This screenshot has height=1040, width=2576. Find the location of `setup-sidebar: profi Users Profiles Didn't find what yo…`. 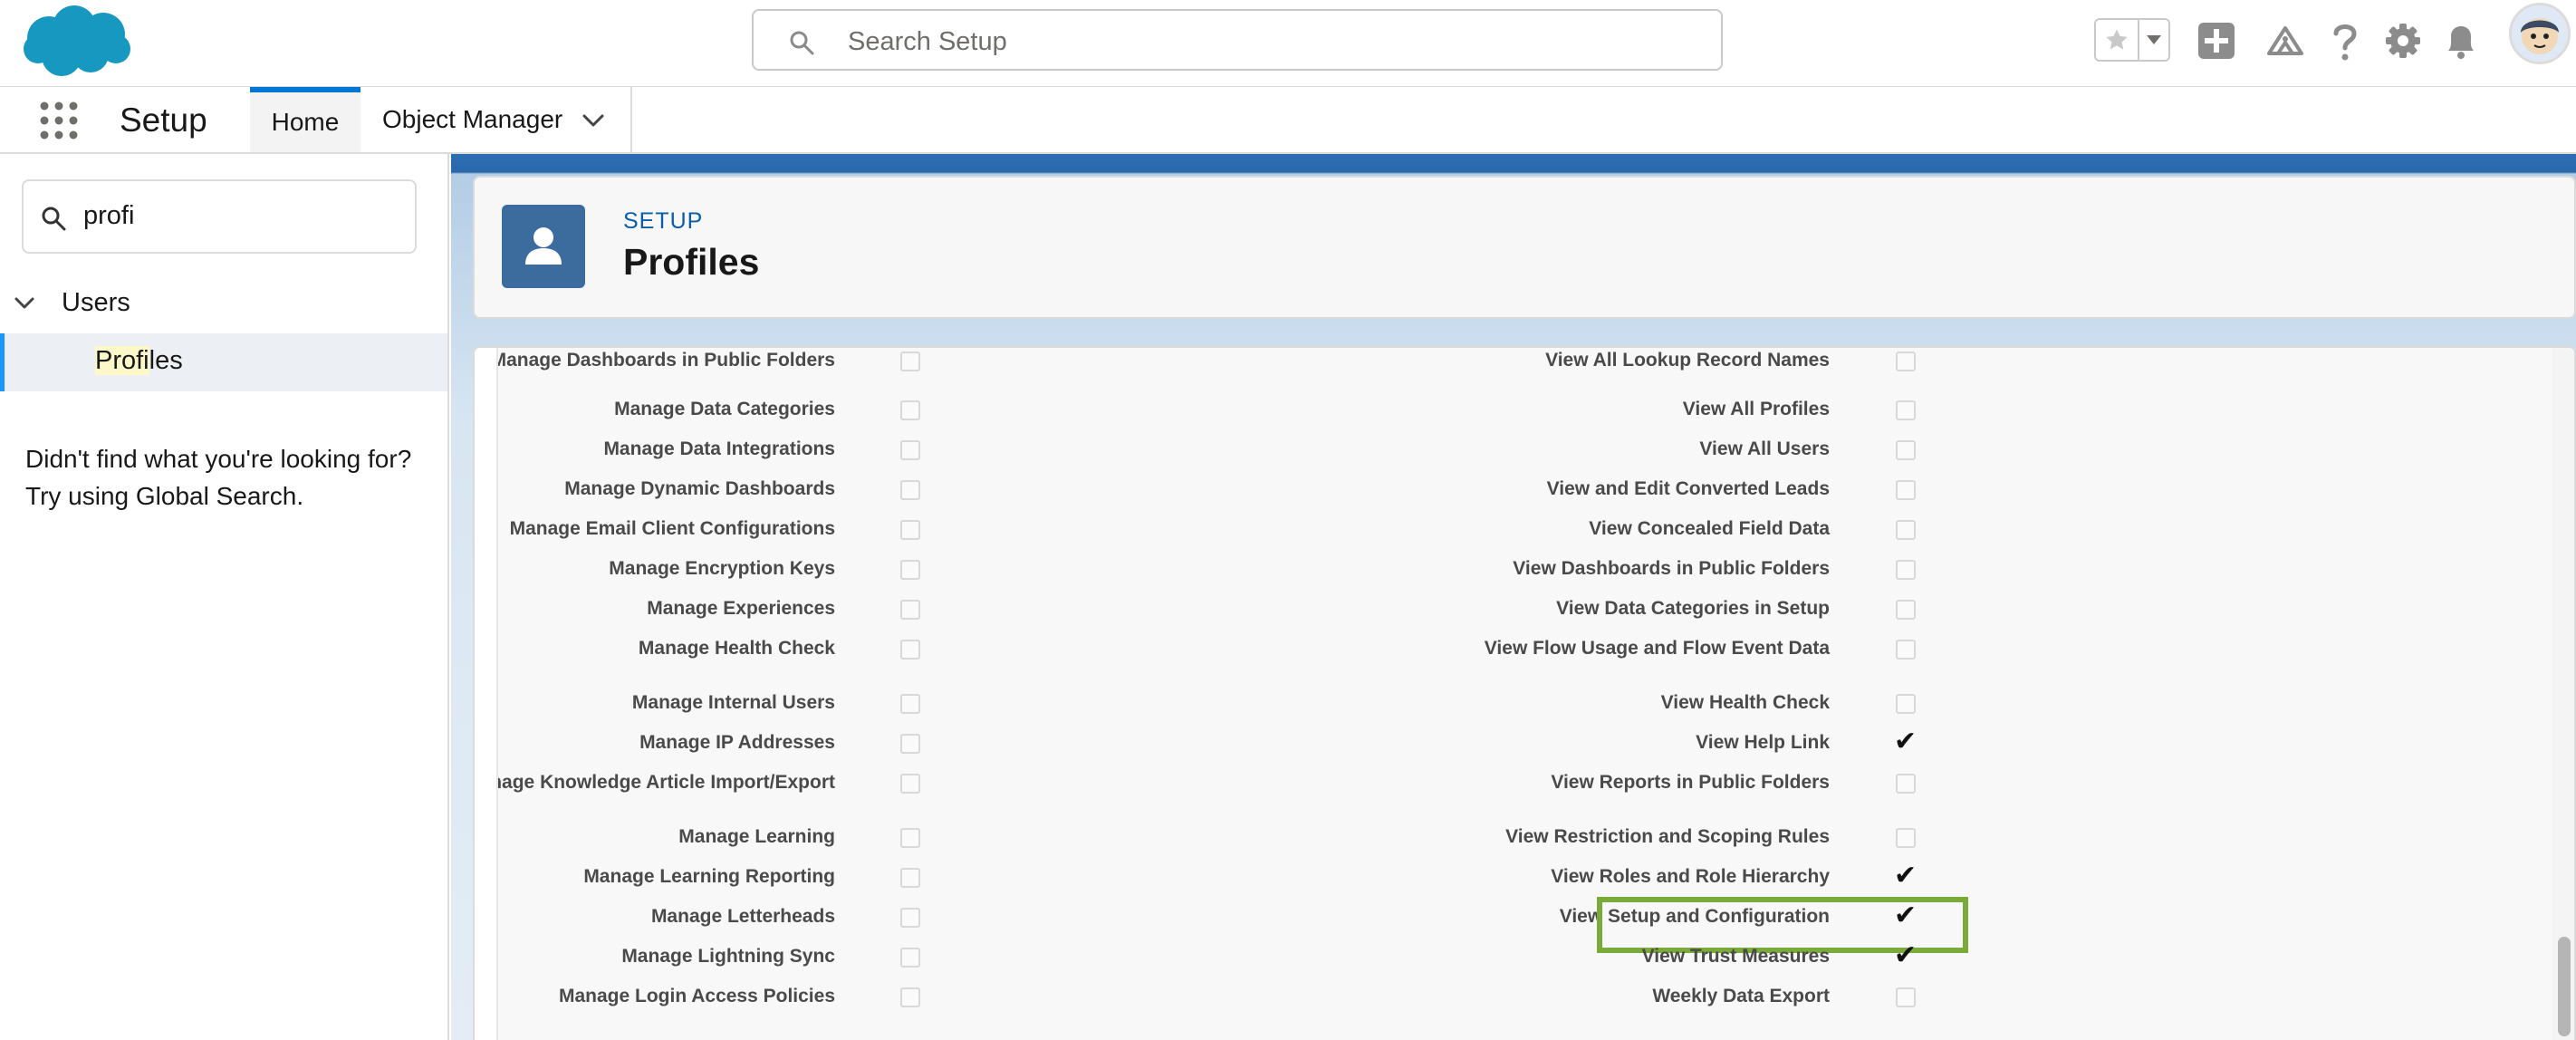

setup-sidebar: profi Users Profiles Didn't find what yo… is located at coordinates (224, 597).